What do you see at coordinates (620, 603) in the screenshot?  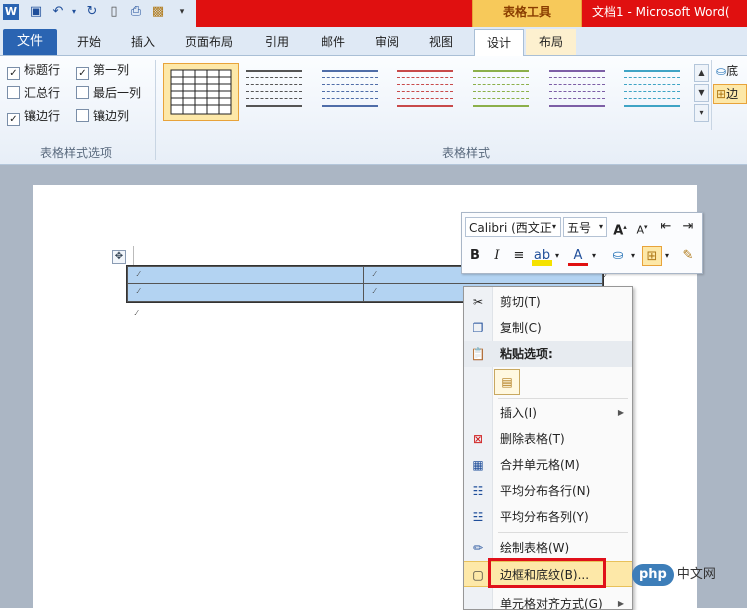 I see `submenu-arrow-icon: ▶` at bounding box center [620, 603].